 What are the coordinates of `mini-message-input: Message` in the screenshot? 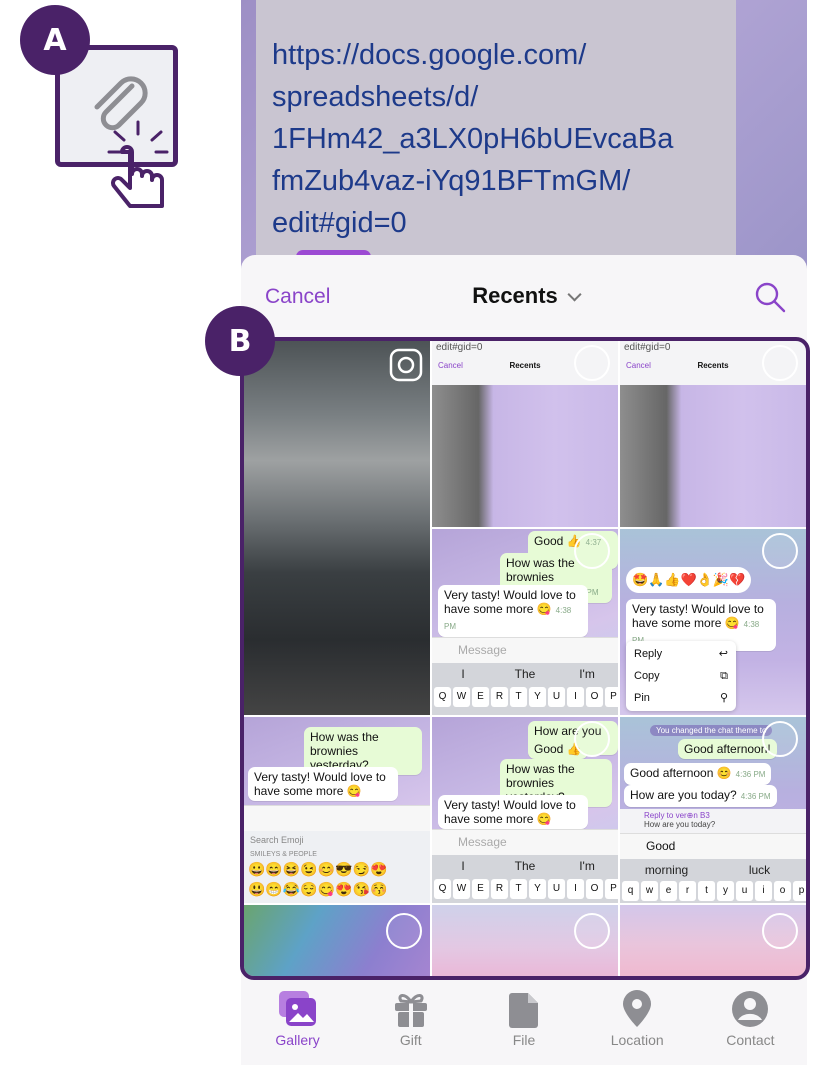 It's located at (525, 650).